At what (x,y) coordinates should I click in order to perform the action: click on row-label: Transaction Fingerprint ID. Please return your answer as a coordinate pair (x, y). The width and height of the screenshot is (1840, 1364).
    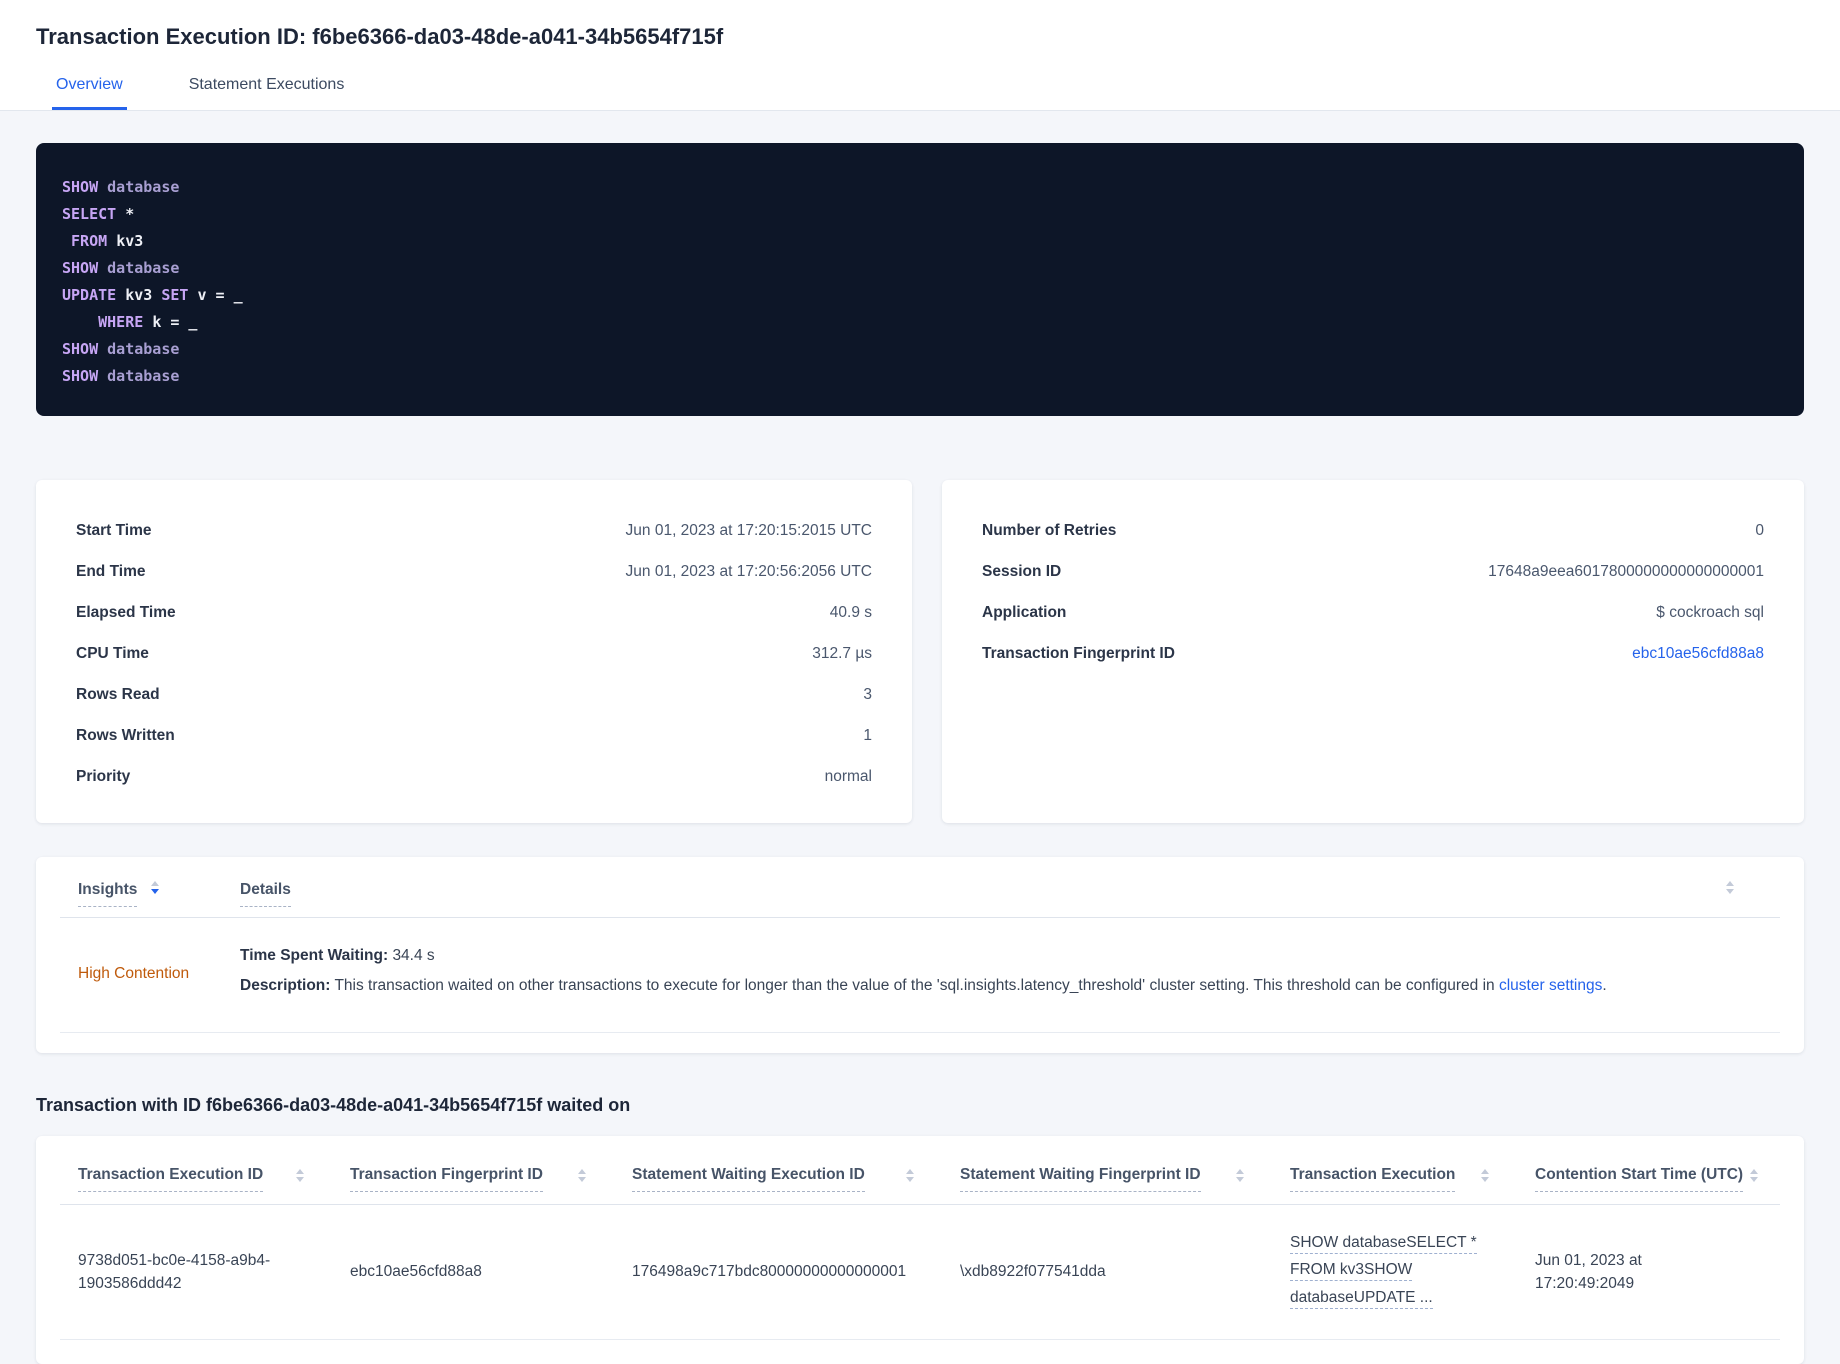
    Looking at the image, I should click on (1078, 653).